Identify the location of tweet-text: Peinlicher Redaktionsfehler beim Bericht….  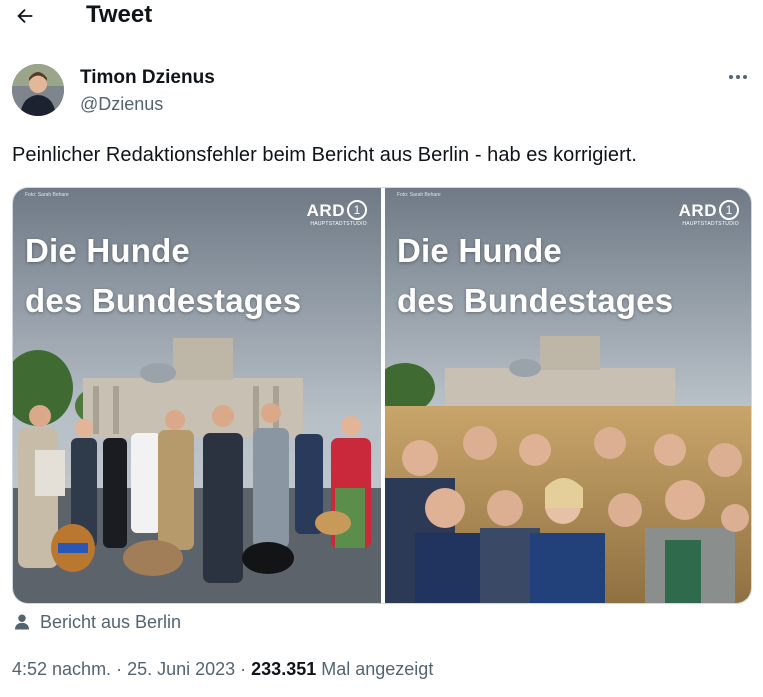
(324, 155).